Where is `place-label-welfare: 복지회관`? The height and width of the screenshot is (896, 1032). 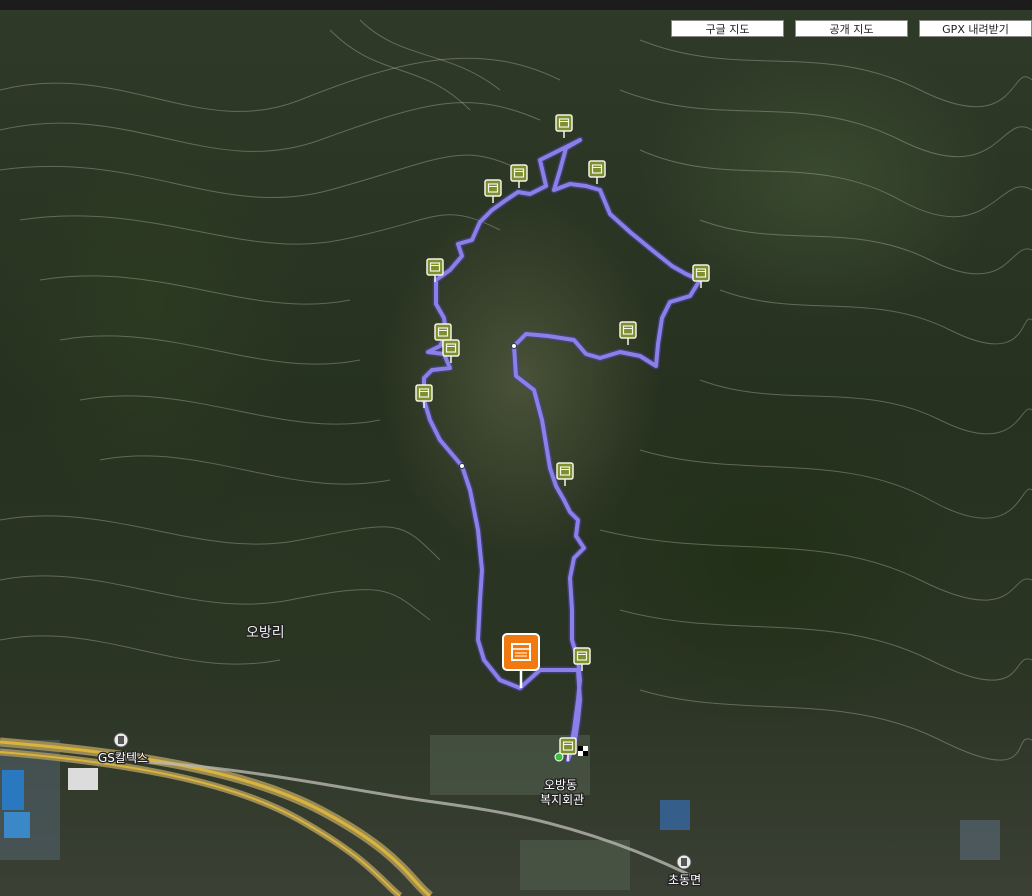
place-label-welfare: 복지회관 is located at coordinates (562, 800).